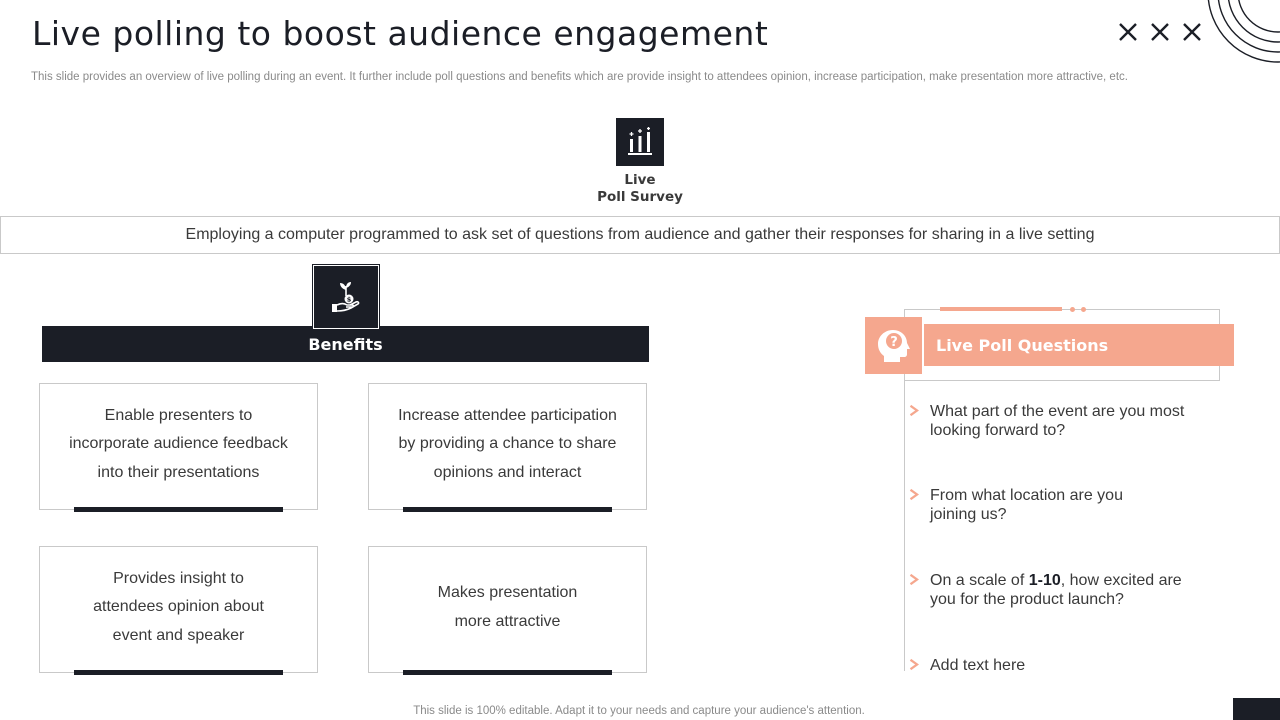  Describe the element at coordinates (1056, 665) in the screenshot. I see `question-item: Add text here` at that location.